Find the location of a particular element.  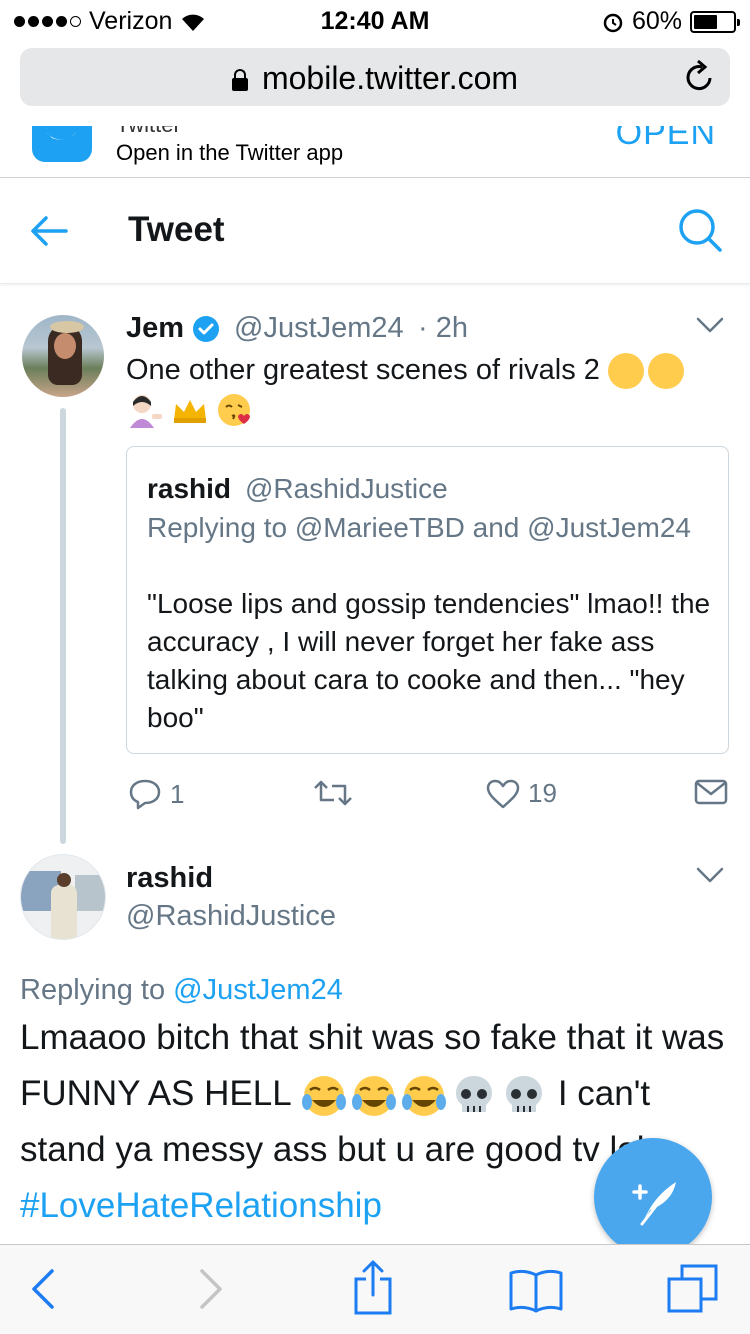

tweet-author-name: Jem is located at coordinates (155, 328).